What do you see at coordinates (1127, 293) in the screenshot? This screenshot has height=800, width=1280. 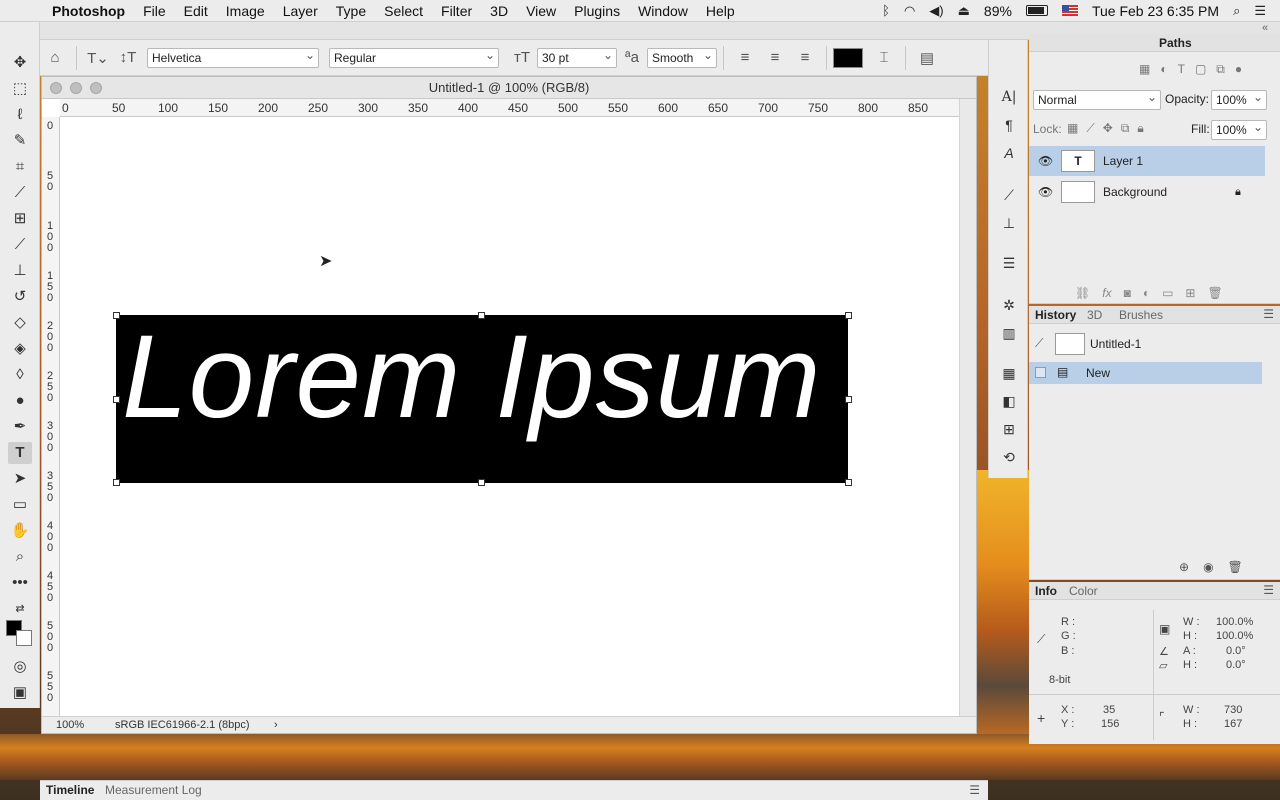 I see `add-mask-icon: ◙` at bounding box center [1127, 293].